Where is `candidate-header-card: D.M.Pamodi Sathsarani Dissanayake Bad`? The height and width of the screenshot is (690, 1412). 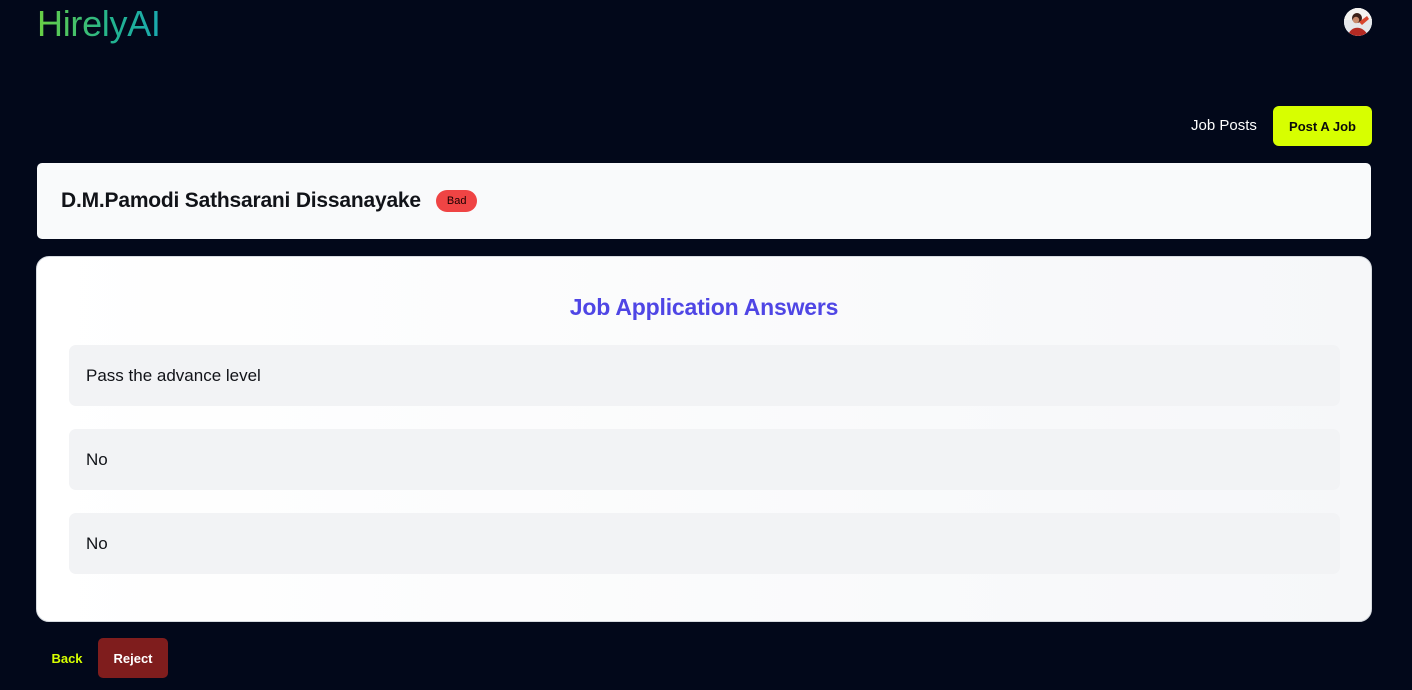 candidate-header-card: D.M.Pamodi Sathsarani Dissanayake Bad is located at coordinates (704, 201).